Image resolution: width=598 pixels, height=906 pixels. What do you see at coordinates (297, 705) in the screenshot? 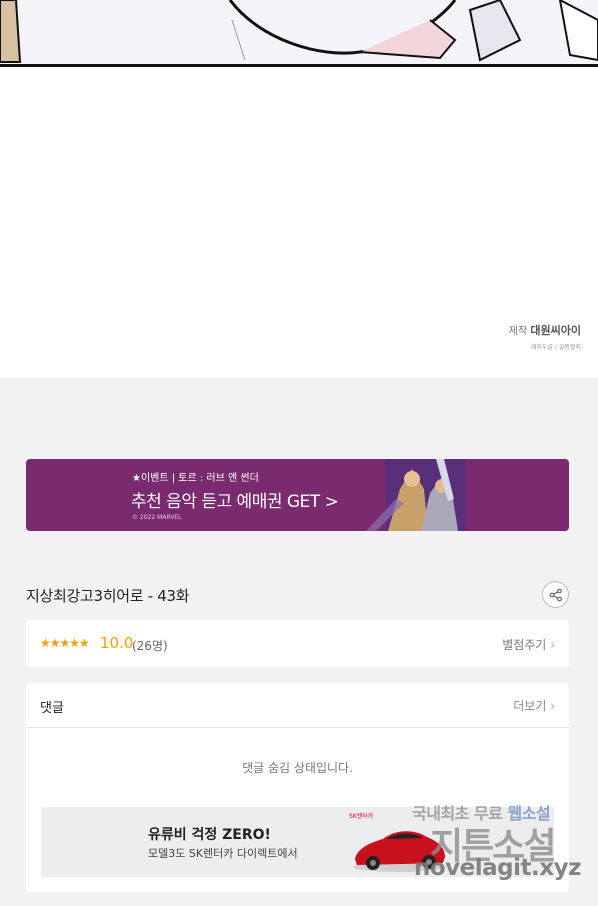
I see `comments-header: 댓글 더보기 ›` at bounding box center [297, 705].